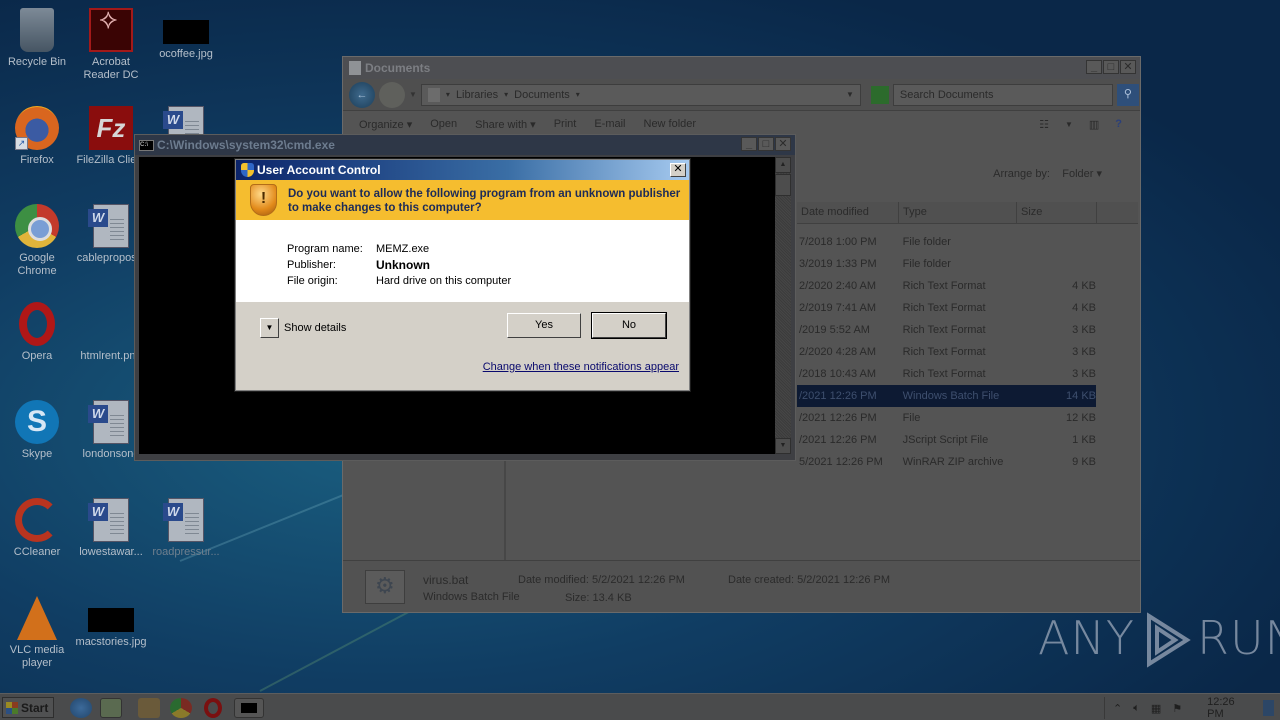 The width and height of the screenshot is (1280, 720). What do you see at coordinates (1047, 173) in the screenshot?
I see `arrange-by: Arrange by: Folder ▾` at bounding box center [1047, 173].